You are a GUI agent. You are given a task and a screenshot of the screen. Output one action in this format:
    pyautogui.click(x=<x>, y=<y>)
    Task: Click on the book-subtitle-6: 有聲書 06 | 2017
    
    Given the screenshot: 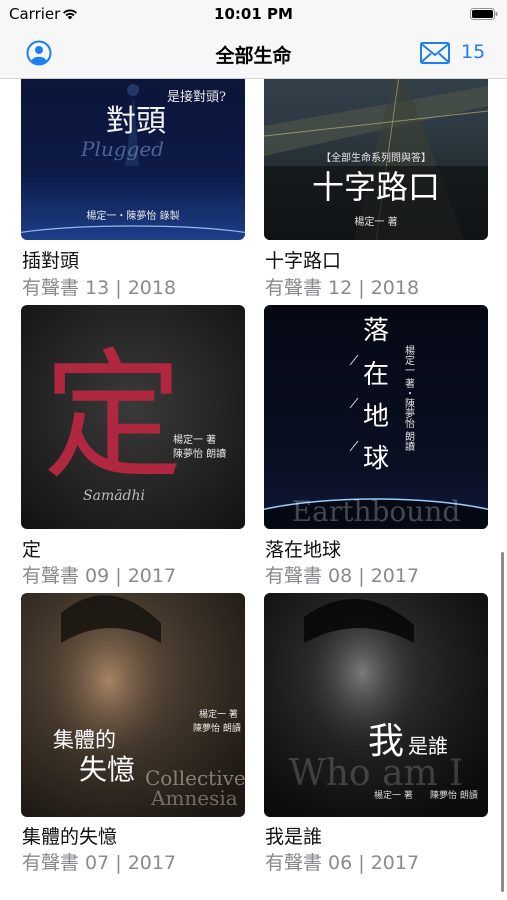 What is the action you would take?
    pyautogui.click(x=342, y=863)
    